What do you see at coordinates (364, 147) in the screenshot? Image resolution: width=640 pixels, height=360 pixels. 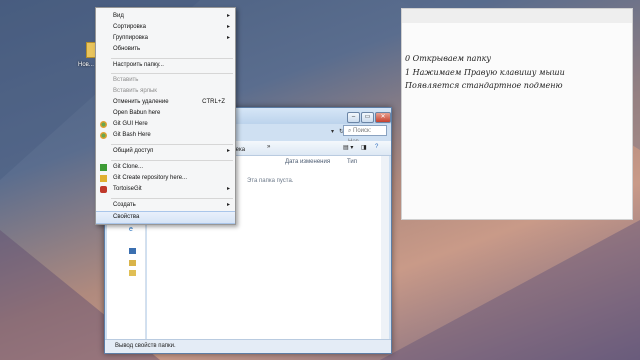 I see `preview-pane-icon: ◨` at bounding box center [364, 147].